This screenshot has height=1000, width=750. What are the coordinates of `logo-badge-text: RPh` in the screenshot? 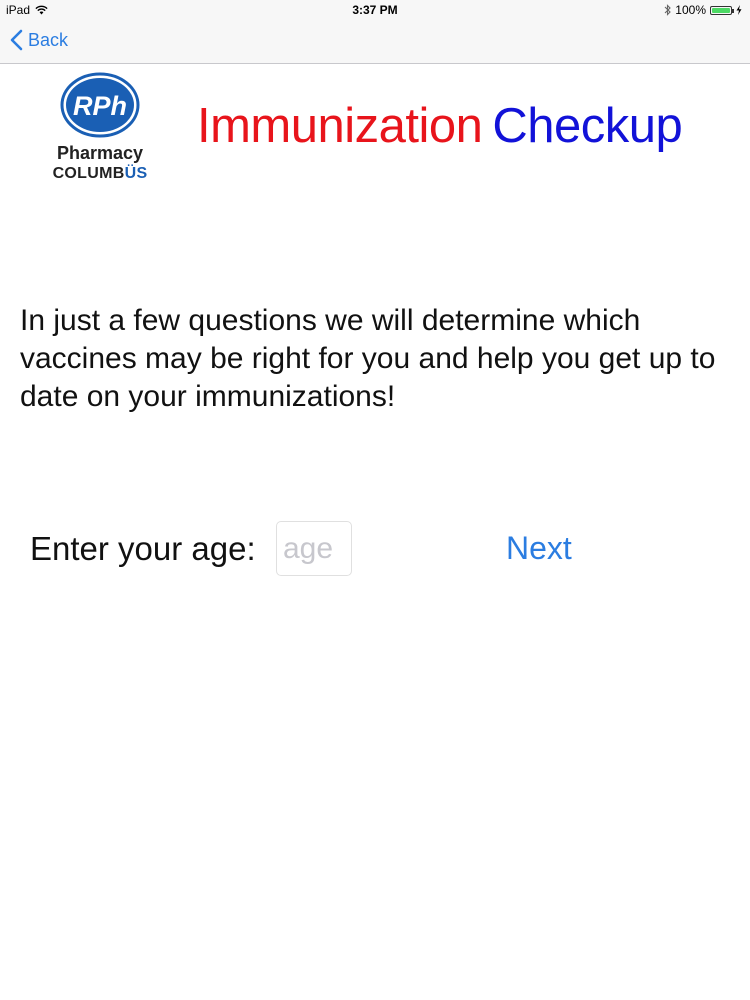 It's located at (100, 106).